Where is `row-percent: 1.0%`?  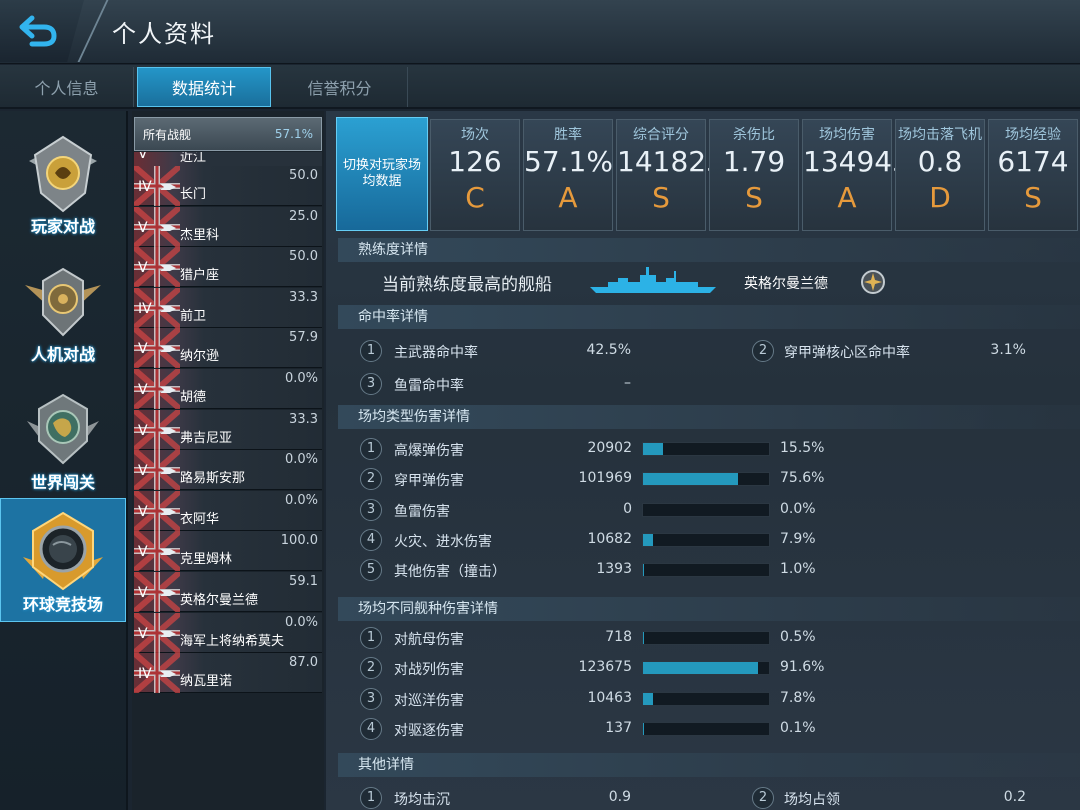 row-percent: 1.0% is located at coordinates (798, 569).